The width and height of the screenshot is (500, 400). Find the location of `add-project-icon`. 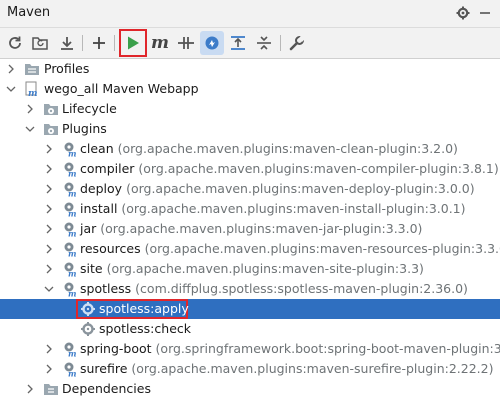

add-project-icon is located at coordinates (99, 43).